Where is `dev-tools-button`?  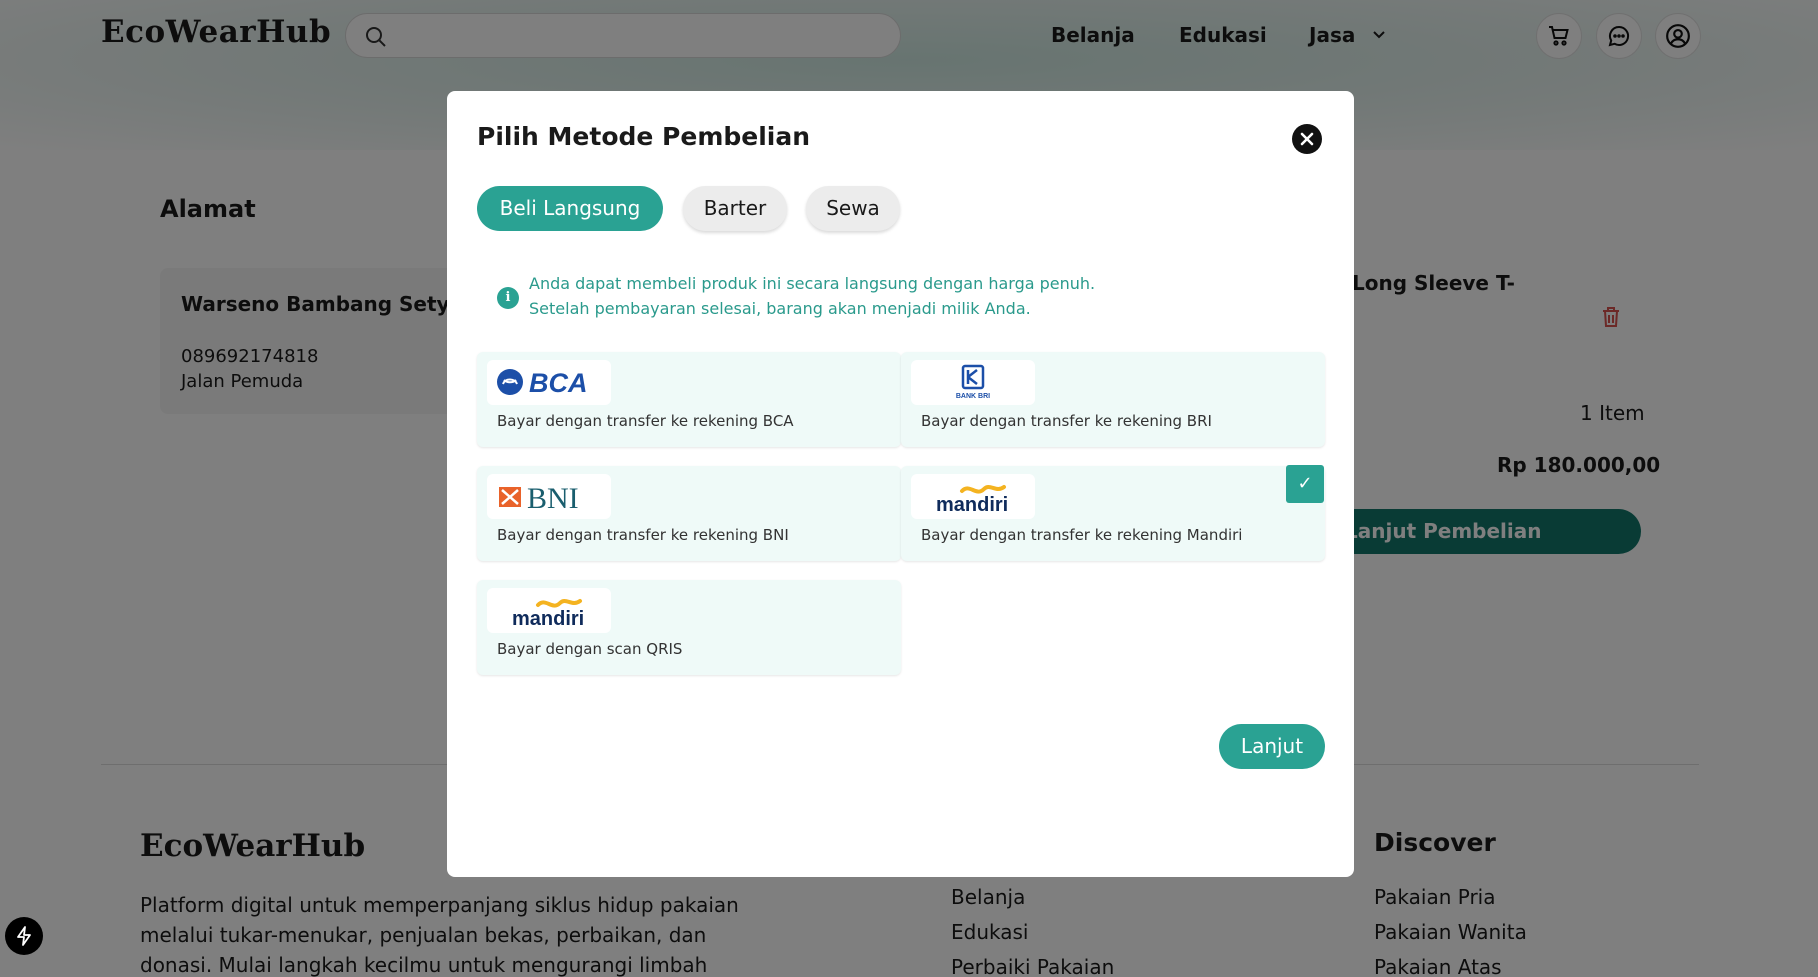 dev-tools-button is located at coordinates (24, 936).